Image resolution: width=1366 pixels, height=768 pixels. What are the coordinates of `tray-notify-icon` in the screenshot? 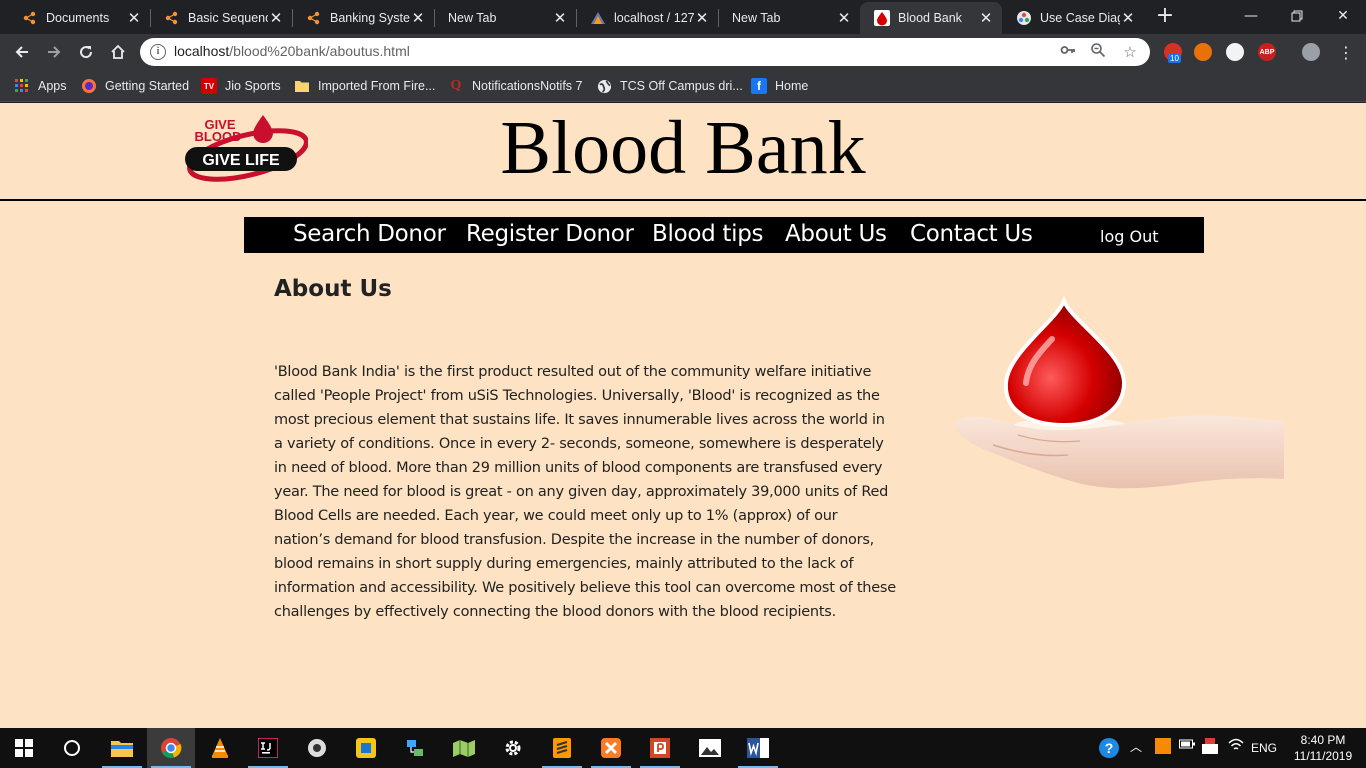 It's located at (1210, 747).